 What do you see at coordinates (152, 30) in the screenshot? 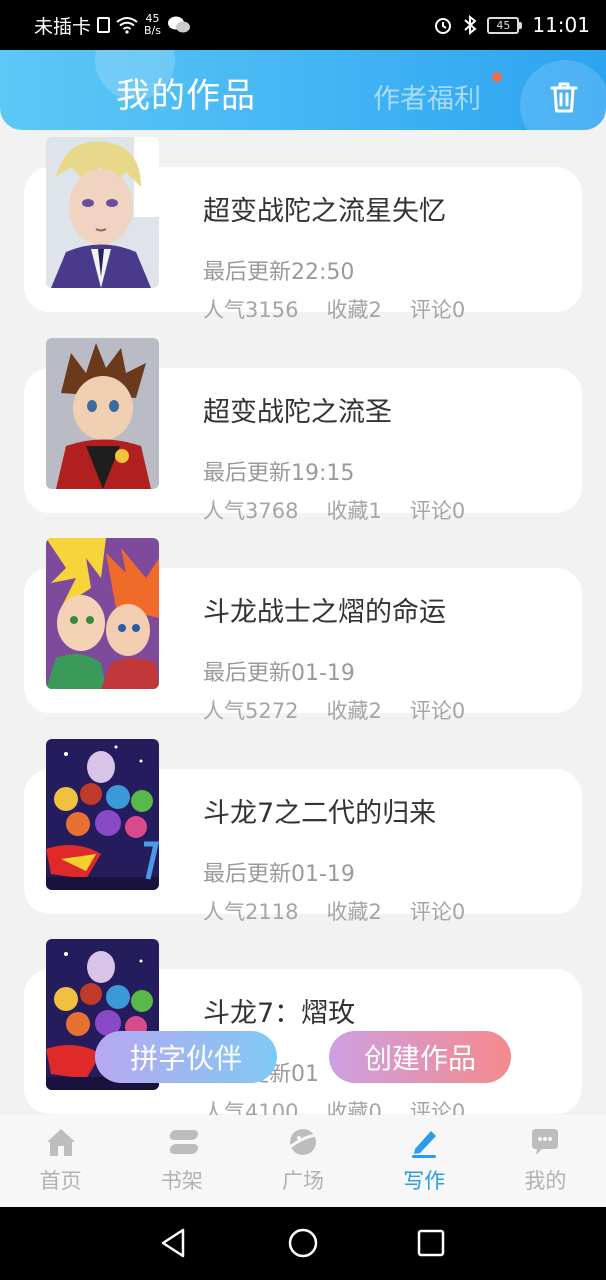
I see `speed-unit: B/s` at bounding box center [152, 30].